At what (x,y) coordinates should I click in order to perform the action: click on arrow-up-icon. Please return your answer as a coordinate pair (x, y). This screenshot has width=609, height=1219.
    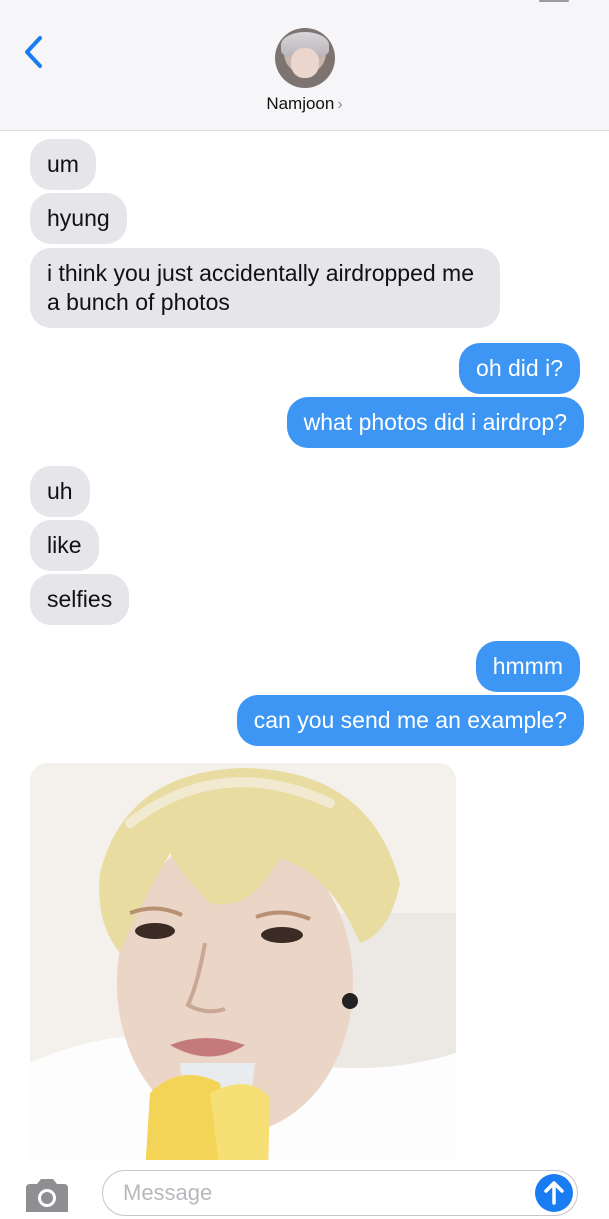
    Looking at the image, I should click on (554, 1193).